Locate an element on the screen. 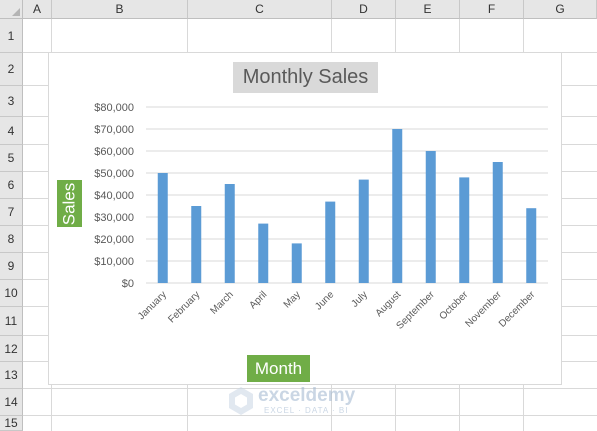  x-tick-label: March is located at coordinates (221, 302).